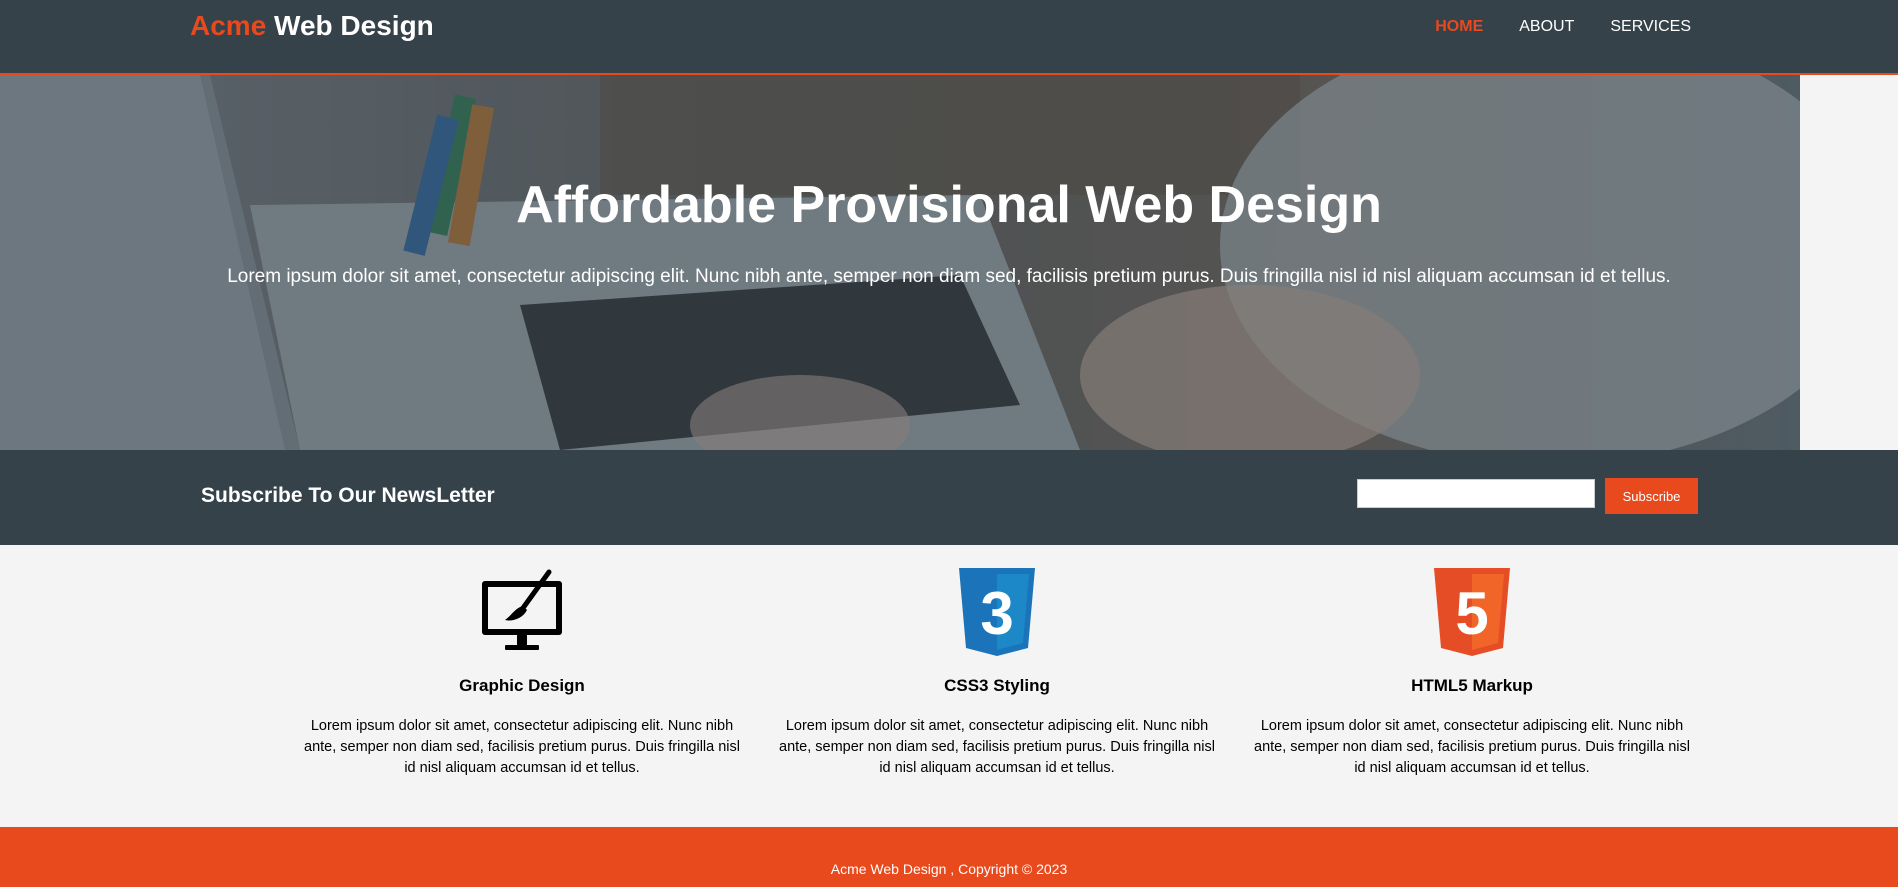 The height and width of the screenshot is (887, 1898). What do you see at coordinates (1650, 27) in the screenshot?
I see `nav-link-services: SERVICES` at bounding box center [1650, 27].